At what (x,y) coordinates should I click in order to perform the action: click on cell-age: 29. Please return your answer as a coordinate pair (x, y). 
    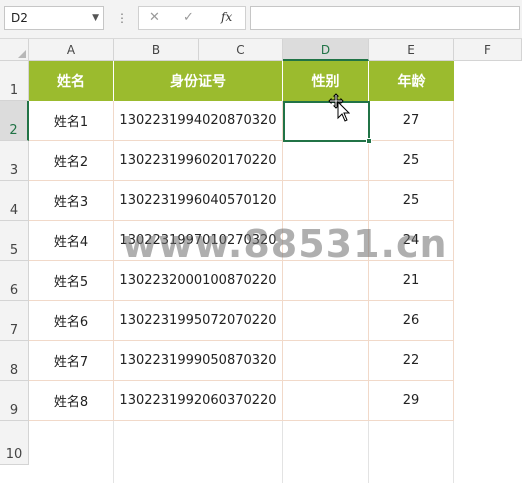
    Looking at the image, I should click on (411, 401).